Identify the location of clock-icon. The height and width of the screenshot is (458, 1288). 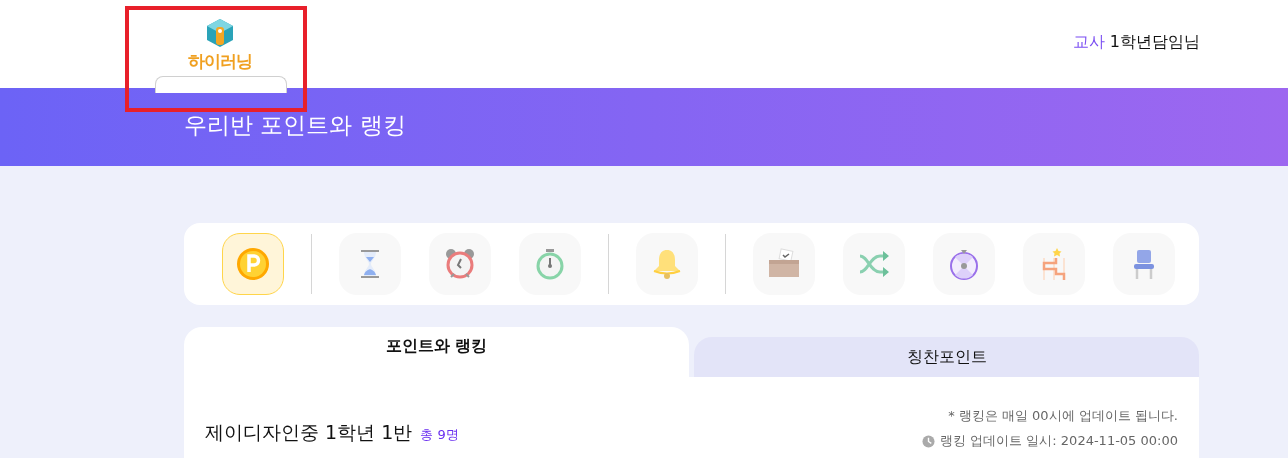
(929, 441).